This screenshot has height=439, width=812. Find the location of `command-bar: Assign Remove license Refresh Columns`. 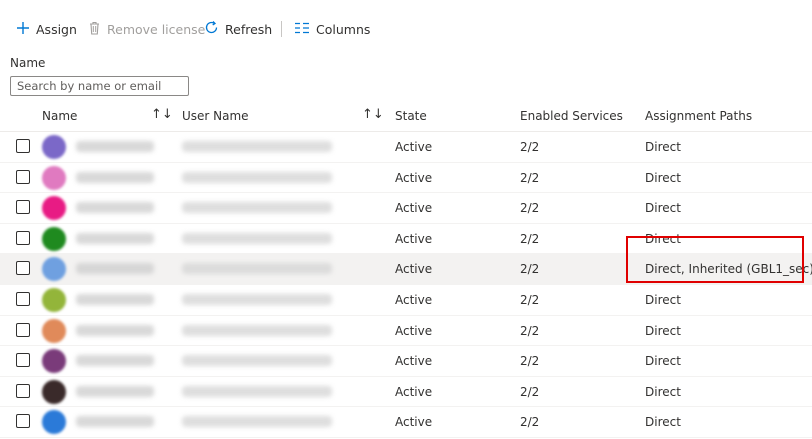

command-bar: Assign Remove license Refresh Columns is located at coordinates (406, 29).